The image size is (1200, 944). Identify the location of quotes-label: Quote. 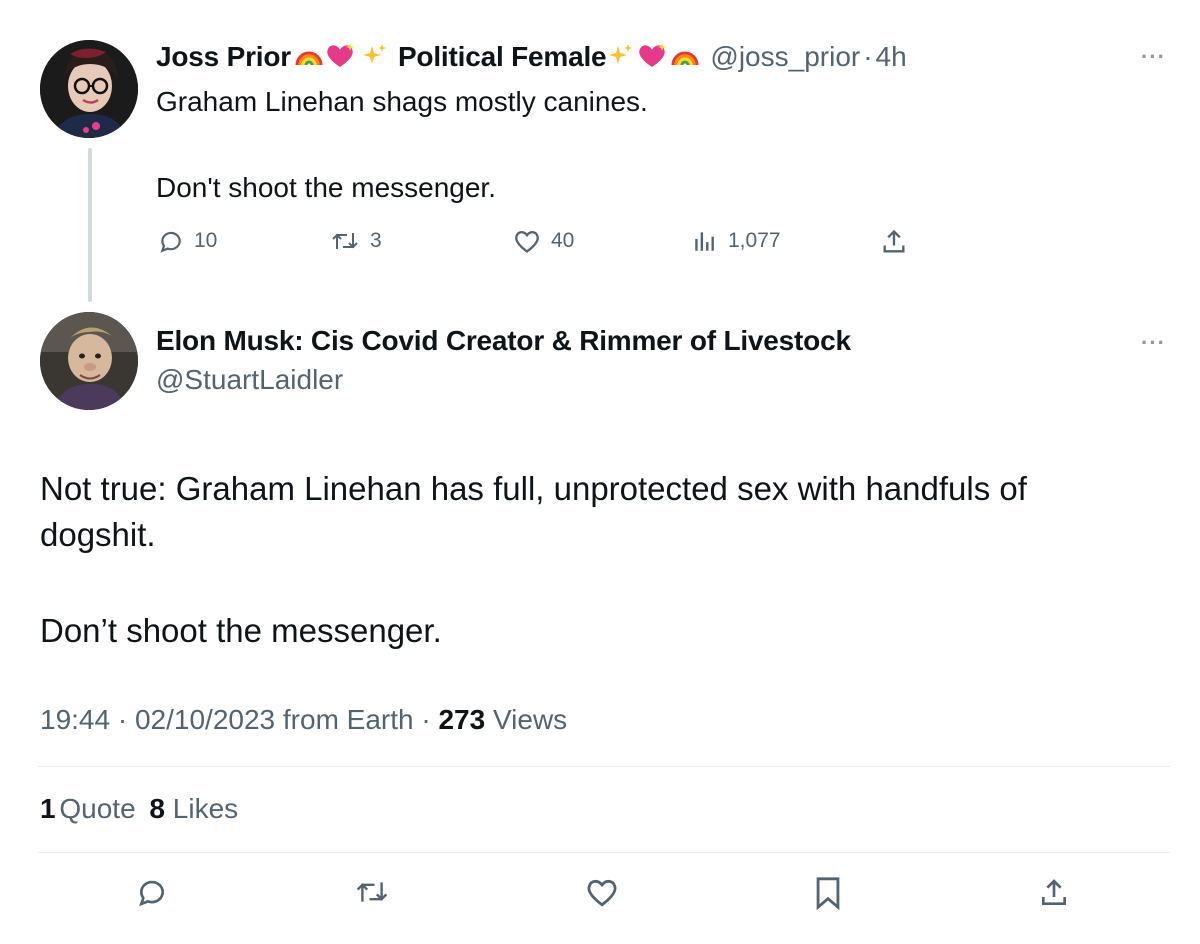
(97, 808).